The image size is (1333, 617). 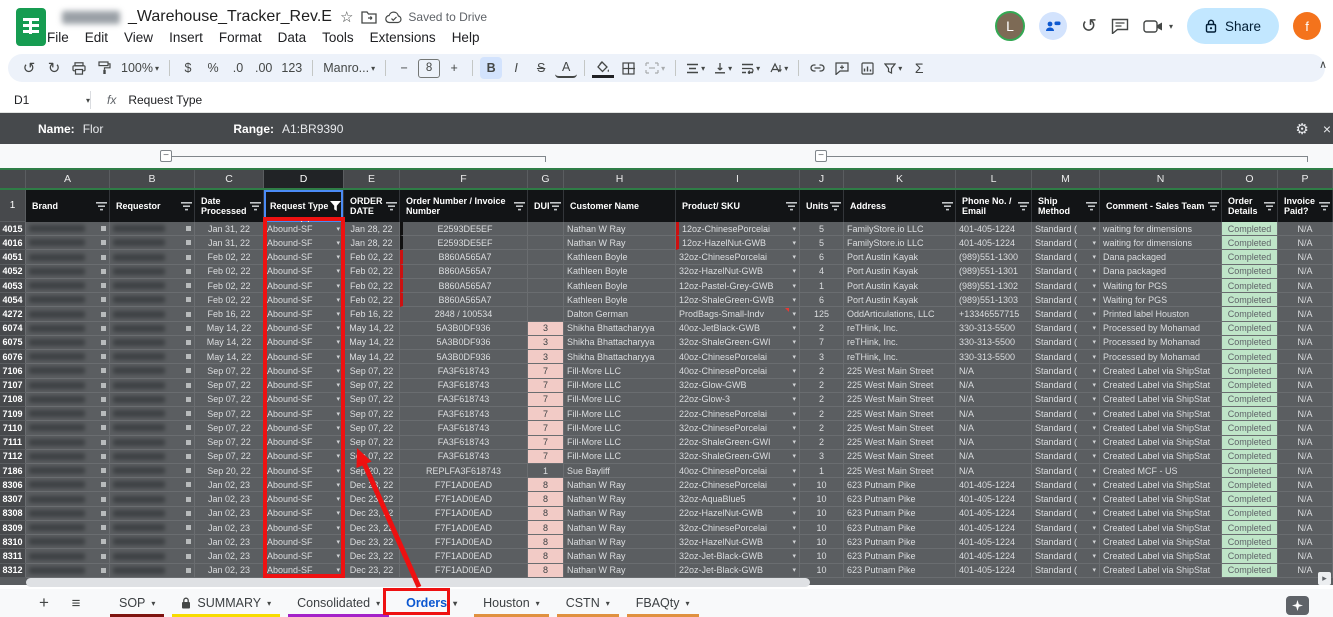 What do you see at coordinates (821, 156) in the screenshot?
I see `column-group-toggle: −` at bounding box center [821, 156].